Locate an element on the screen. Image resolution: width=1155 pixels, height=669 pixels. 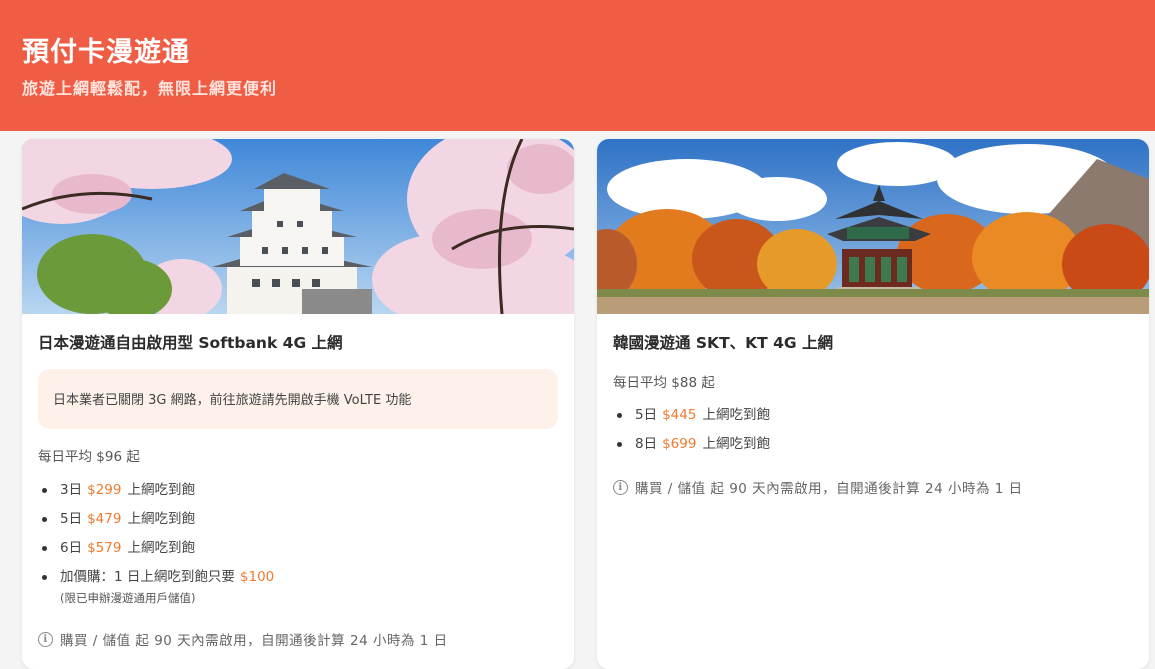
list-item: 5日 $479 上網吃到飽 is located at coordinates (159, 523).